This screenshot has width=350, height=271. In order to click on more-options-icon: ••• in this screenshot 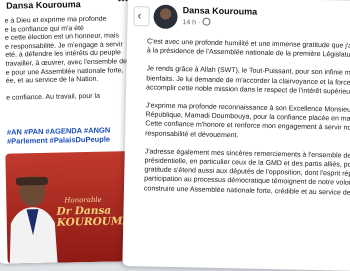, I will do `click(123, 3)`.